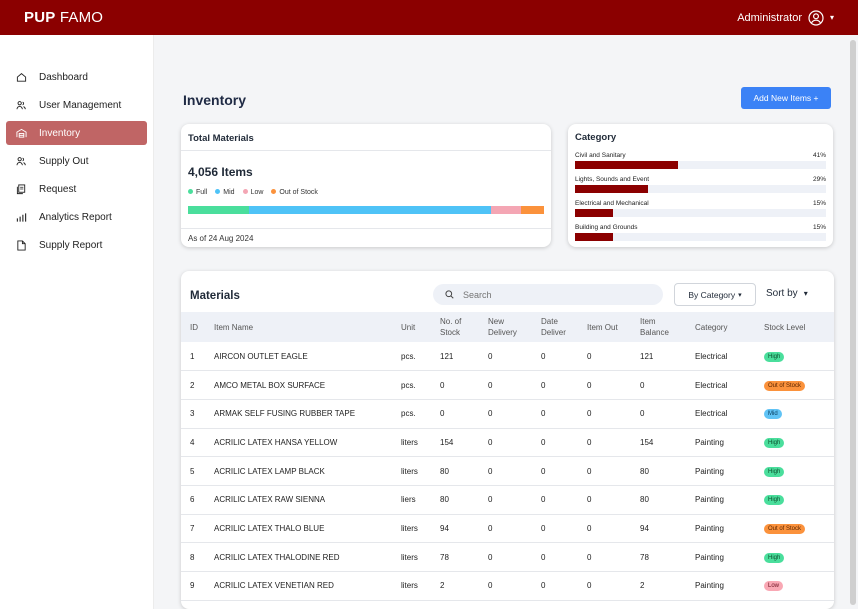 The width and height of the screenshot is (858, 609). What do you see at coordinates (197, 586) in the screenshot?
I see `cell-id: 9` at bounding box center [197, 586].